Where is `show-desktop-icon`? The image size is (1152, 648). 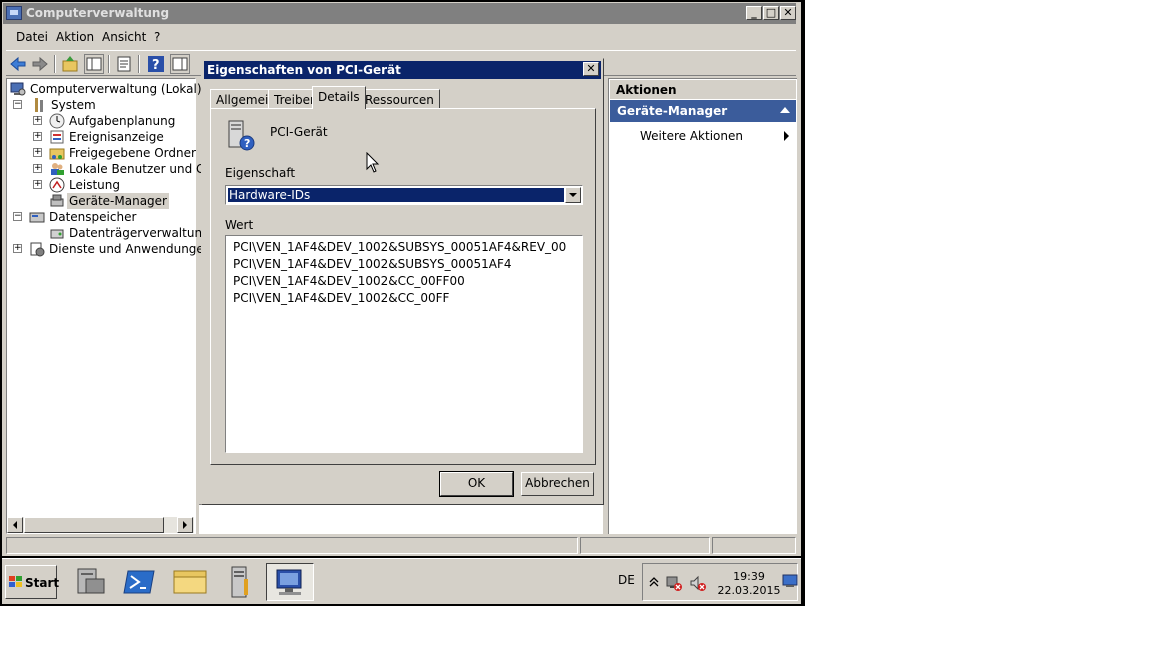
show-desktop-icon is located at coordinates (790, 581).